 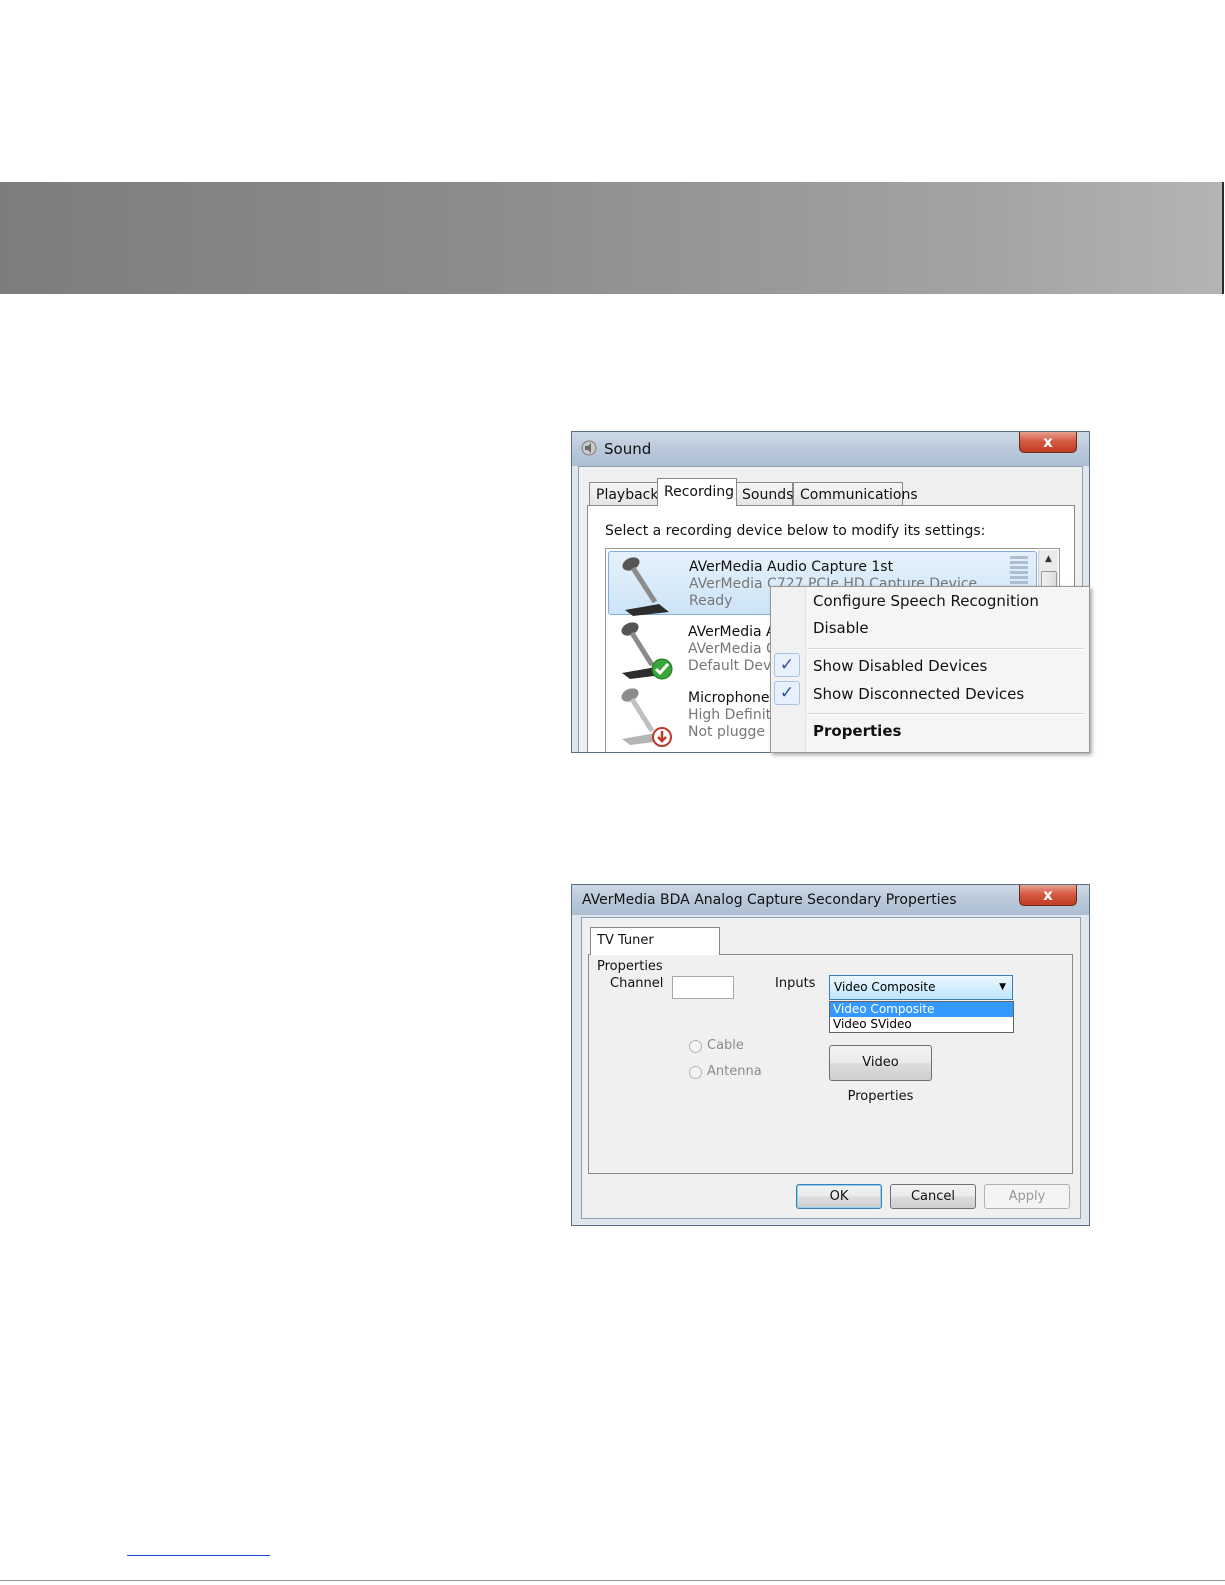 What do you see at coordinates (885, 987) in the screenshot?
I see `inputs-selected-value: Video Composite` at bounding box center [885, 987].